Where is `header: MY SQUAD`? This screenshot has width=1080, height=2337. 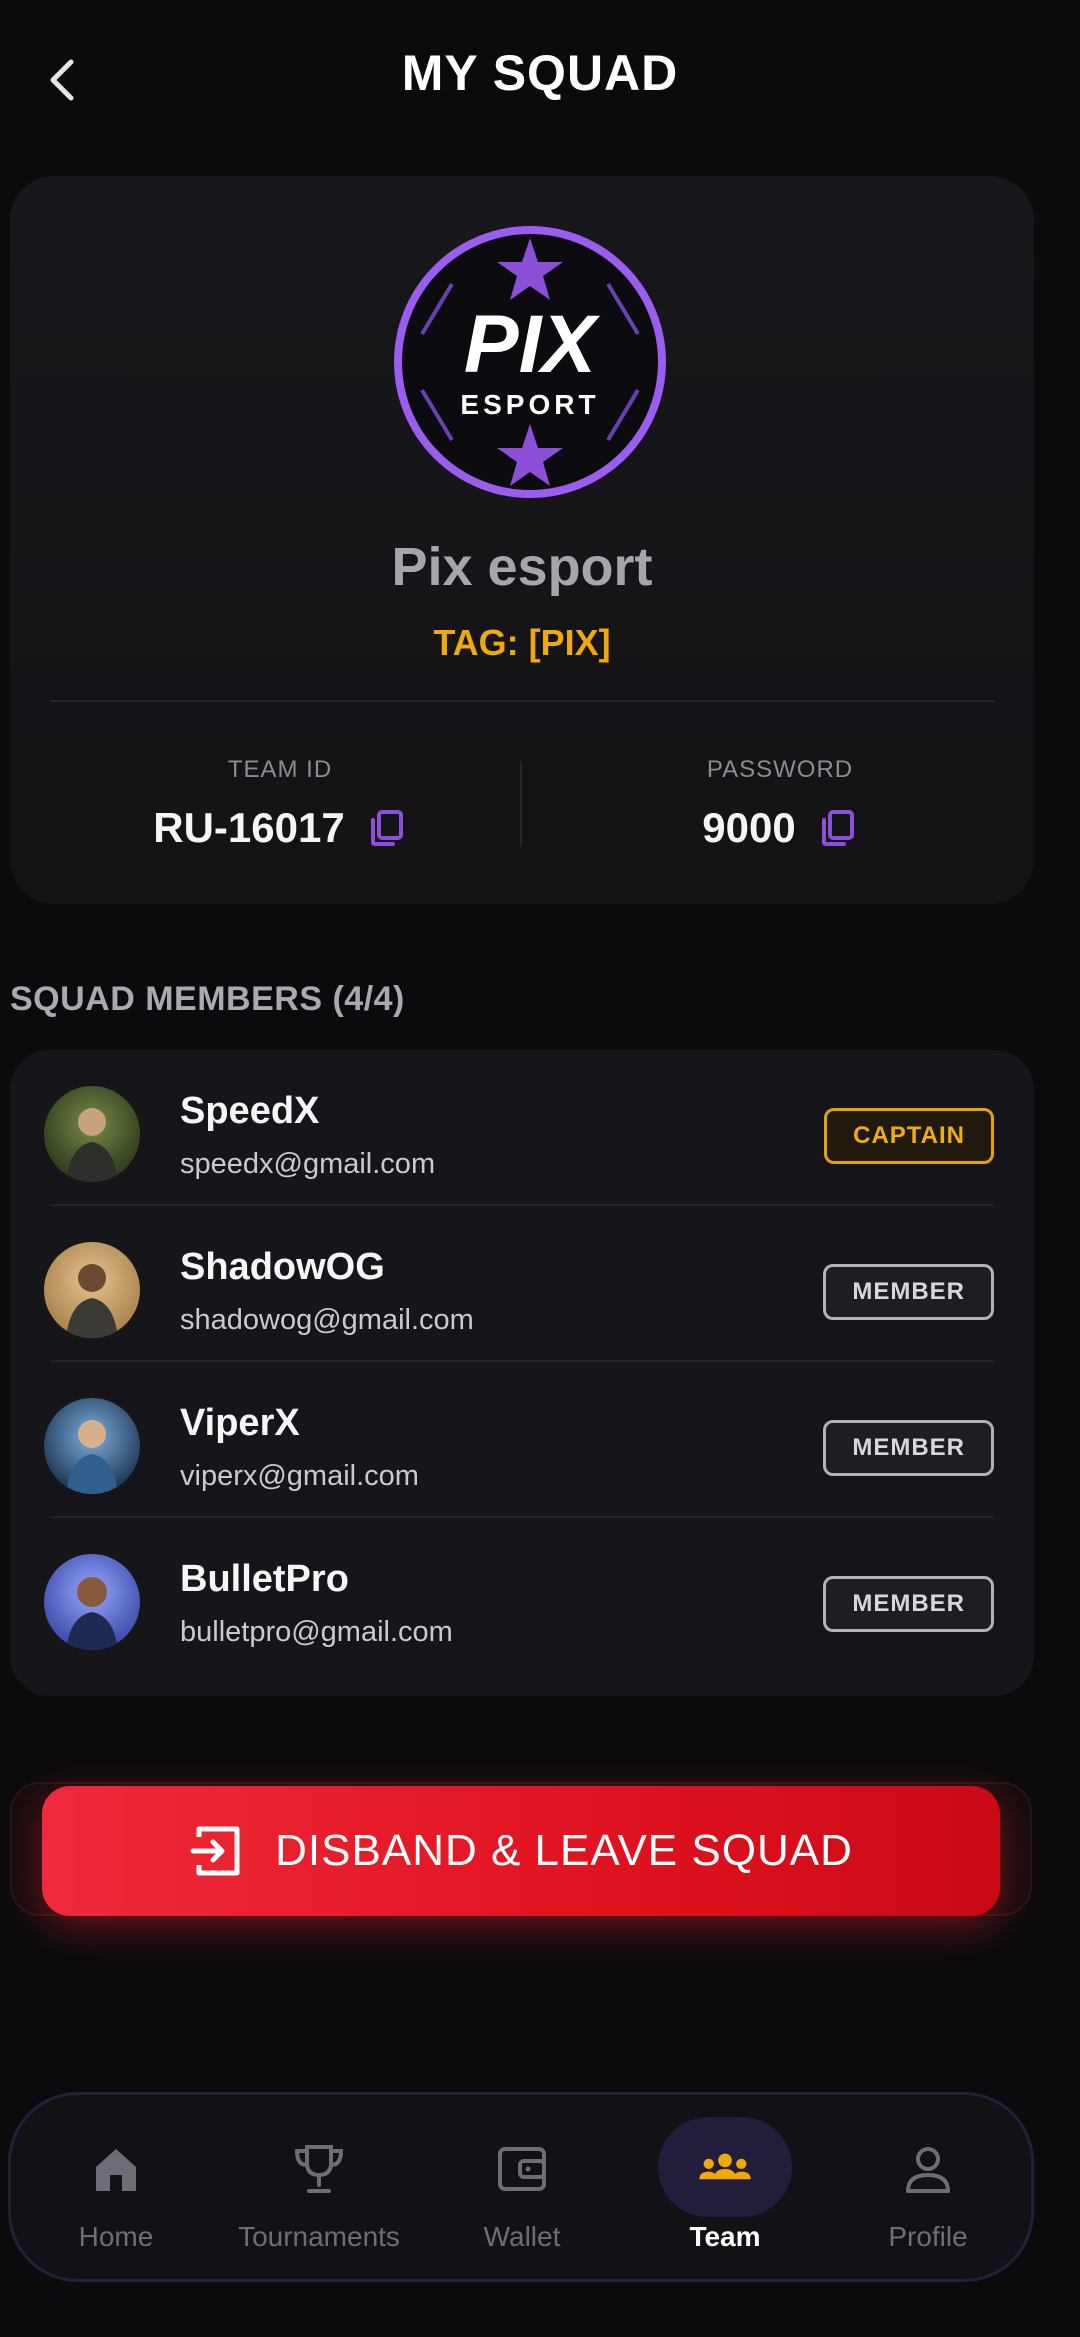 header: MY SQUAD is located at coordinates (540, 80).